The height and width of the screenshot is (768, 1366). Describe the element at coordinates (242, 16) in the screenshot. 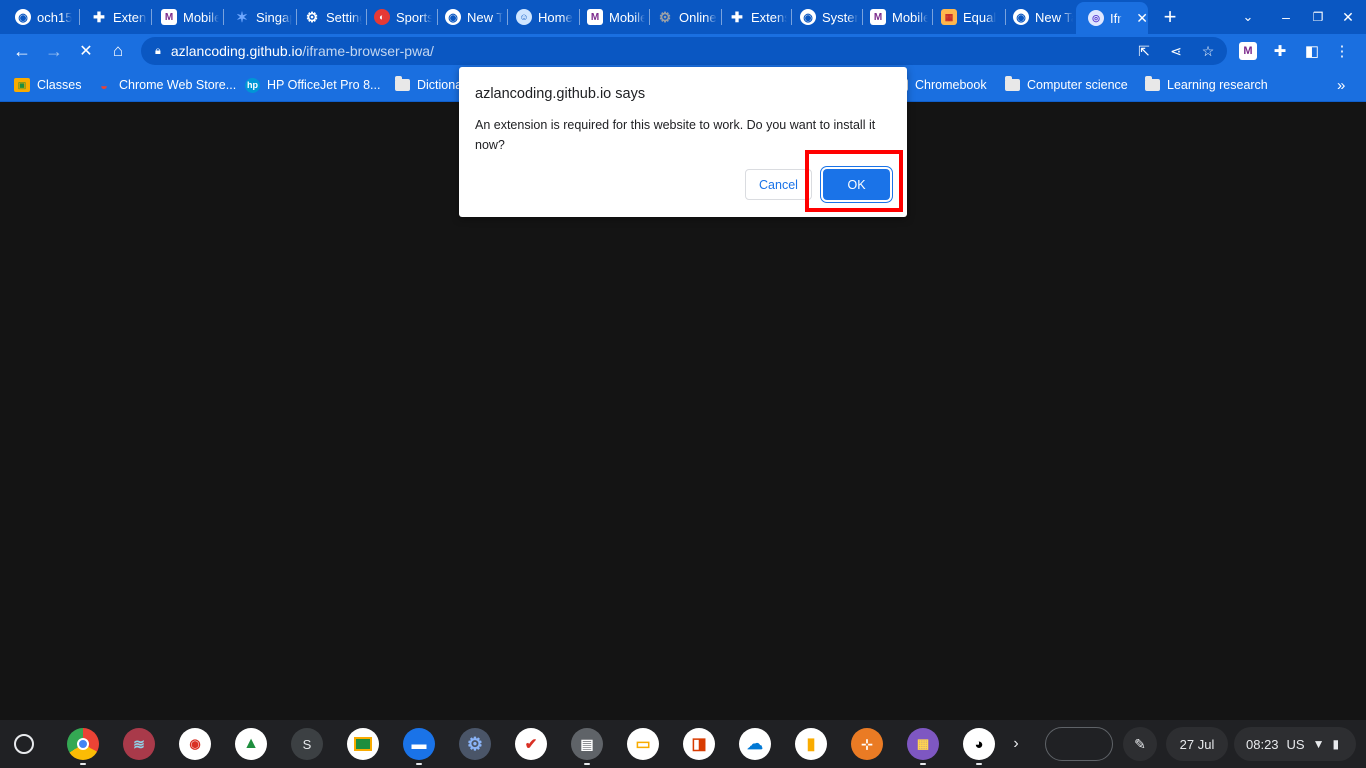

I see `globe-icon: ✶` at that location.